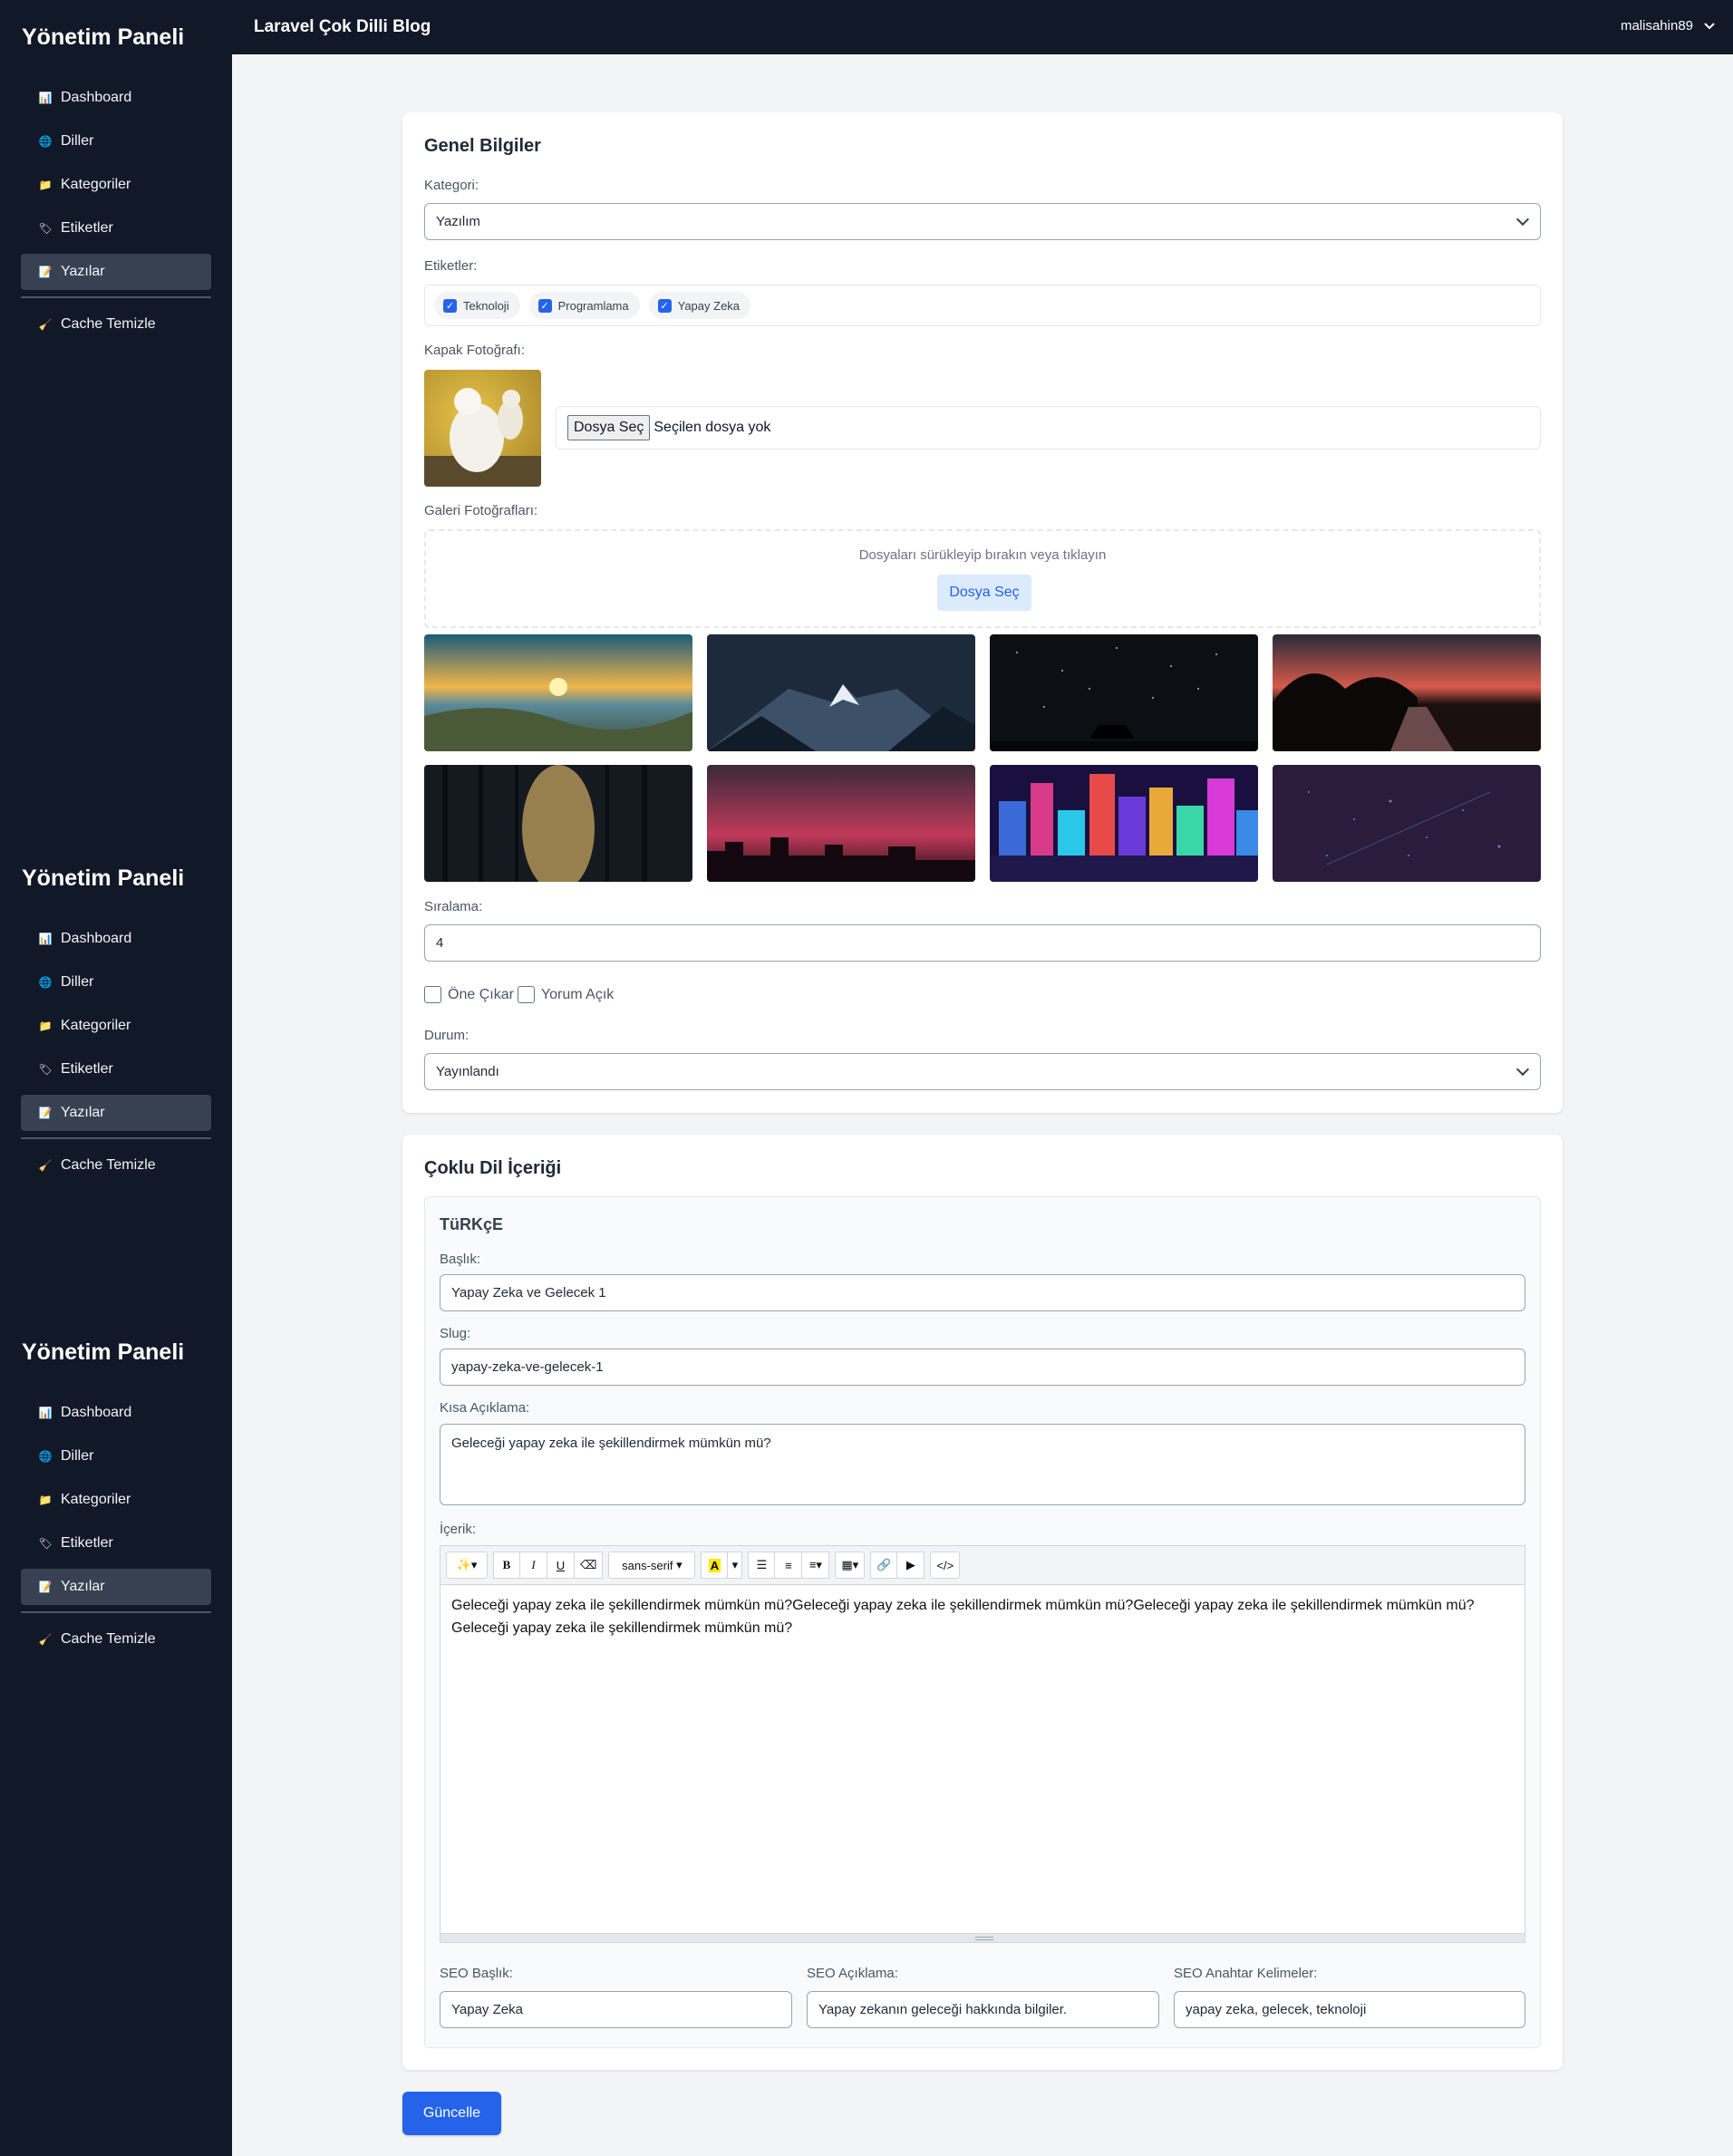  What do you see at coordinates (526, 994) in the screenshot?
I see `comments-checkbox` at bounding box center [526, 994].